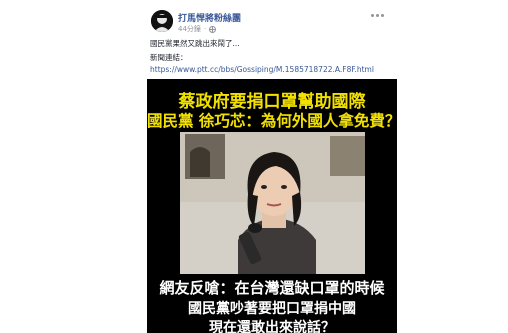 This screenshot has height=333, width=508. I want to click on more-options-icon, so click(377, 15).